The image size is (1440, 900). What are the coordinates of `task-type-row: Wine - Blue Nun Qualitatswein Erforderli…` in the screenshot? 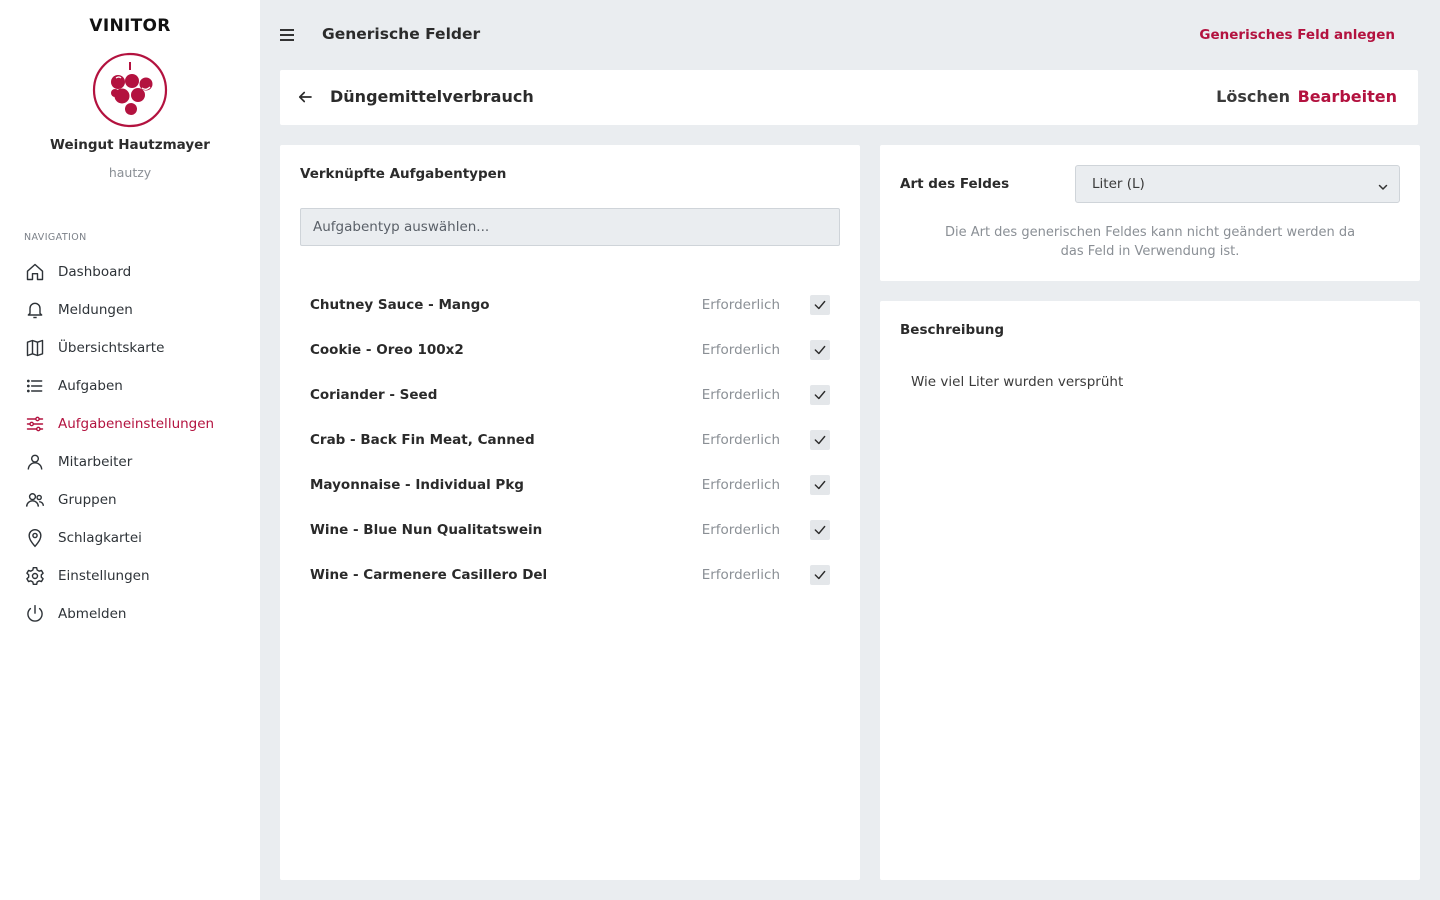 It's located at (570, 529).